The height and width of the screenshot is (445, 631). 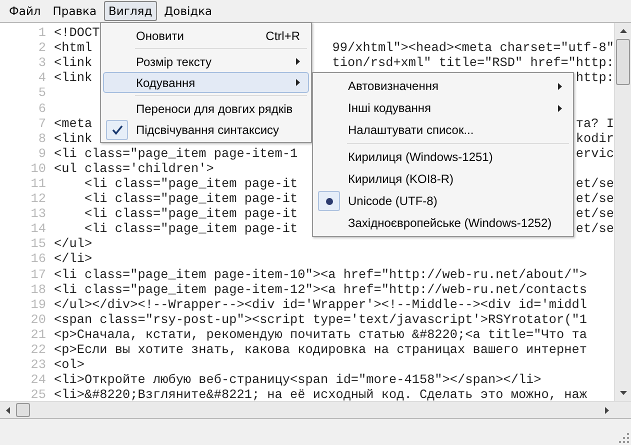 I want to click on menu-item: Переноси для довгих рядків, so click(x=206, y=108).